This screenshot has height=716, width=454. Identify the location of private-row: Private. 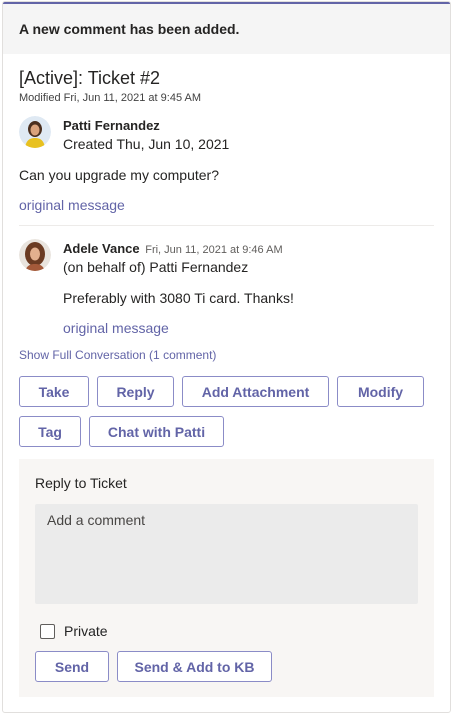
(226, 631).